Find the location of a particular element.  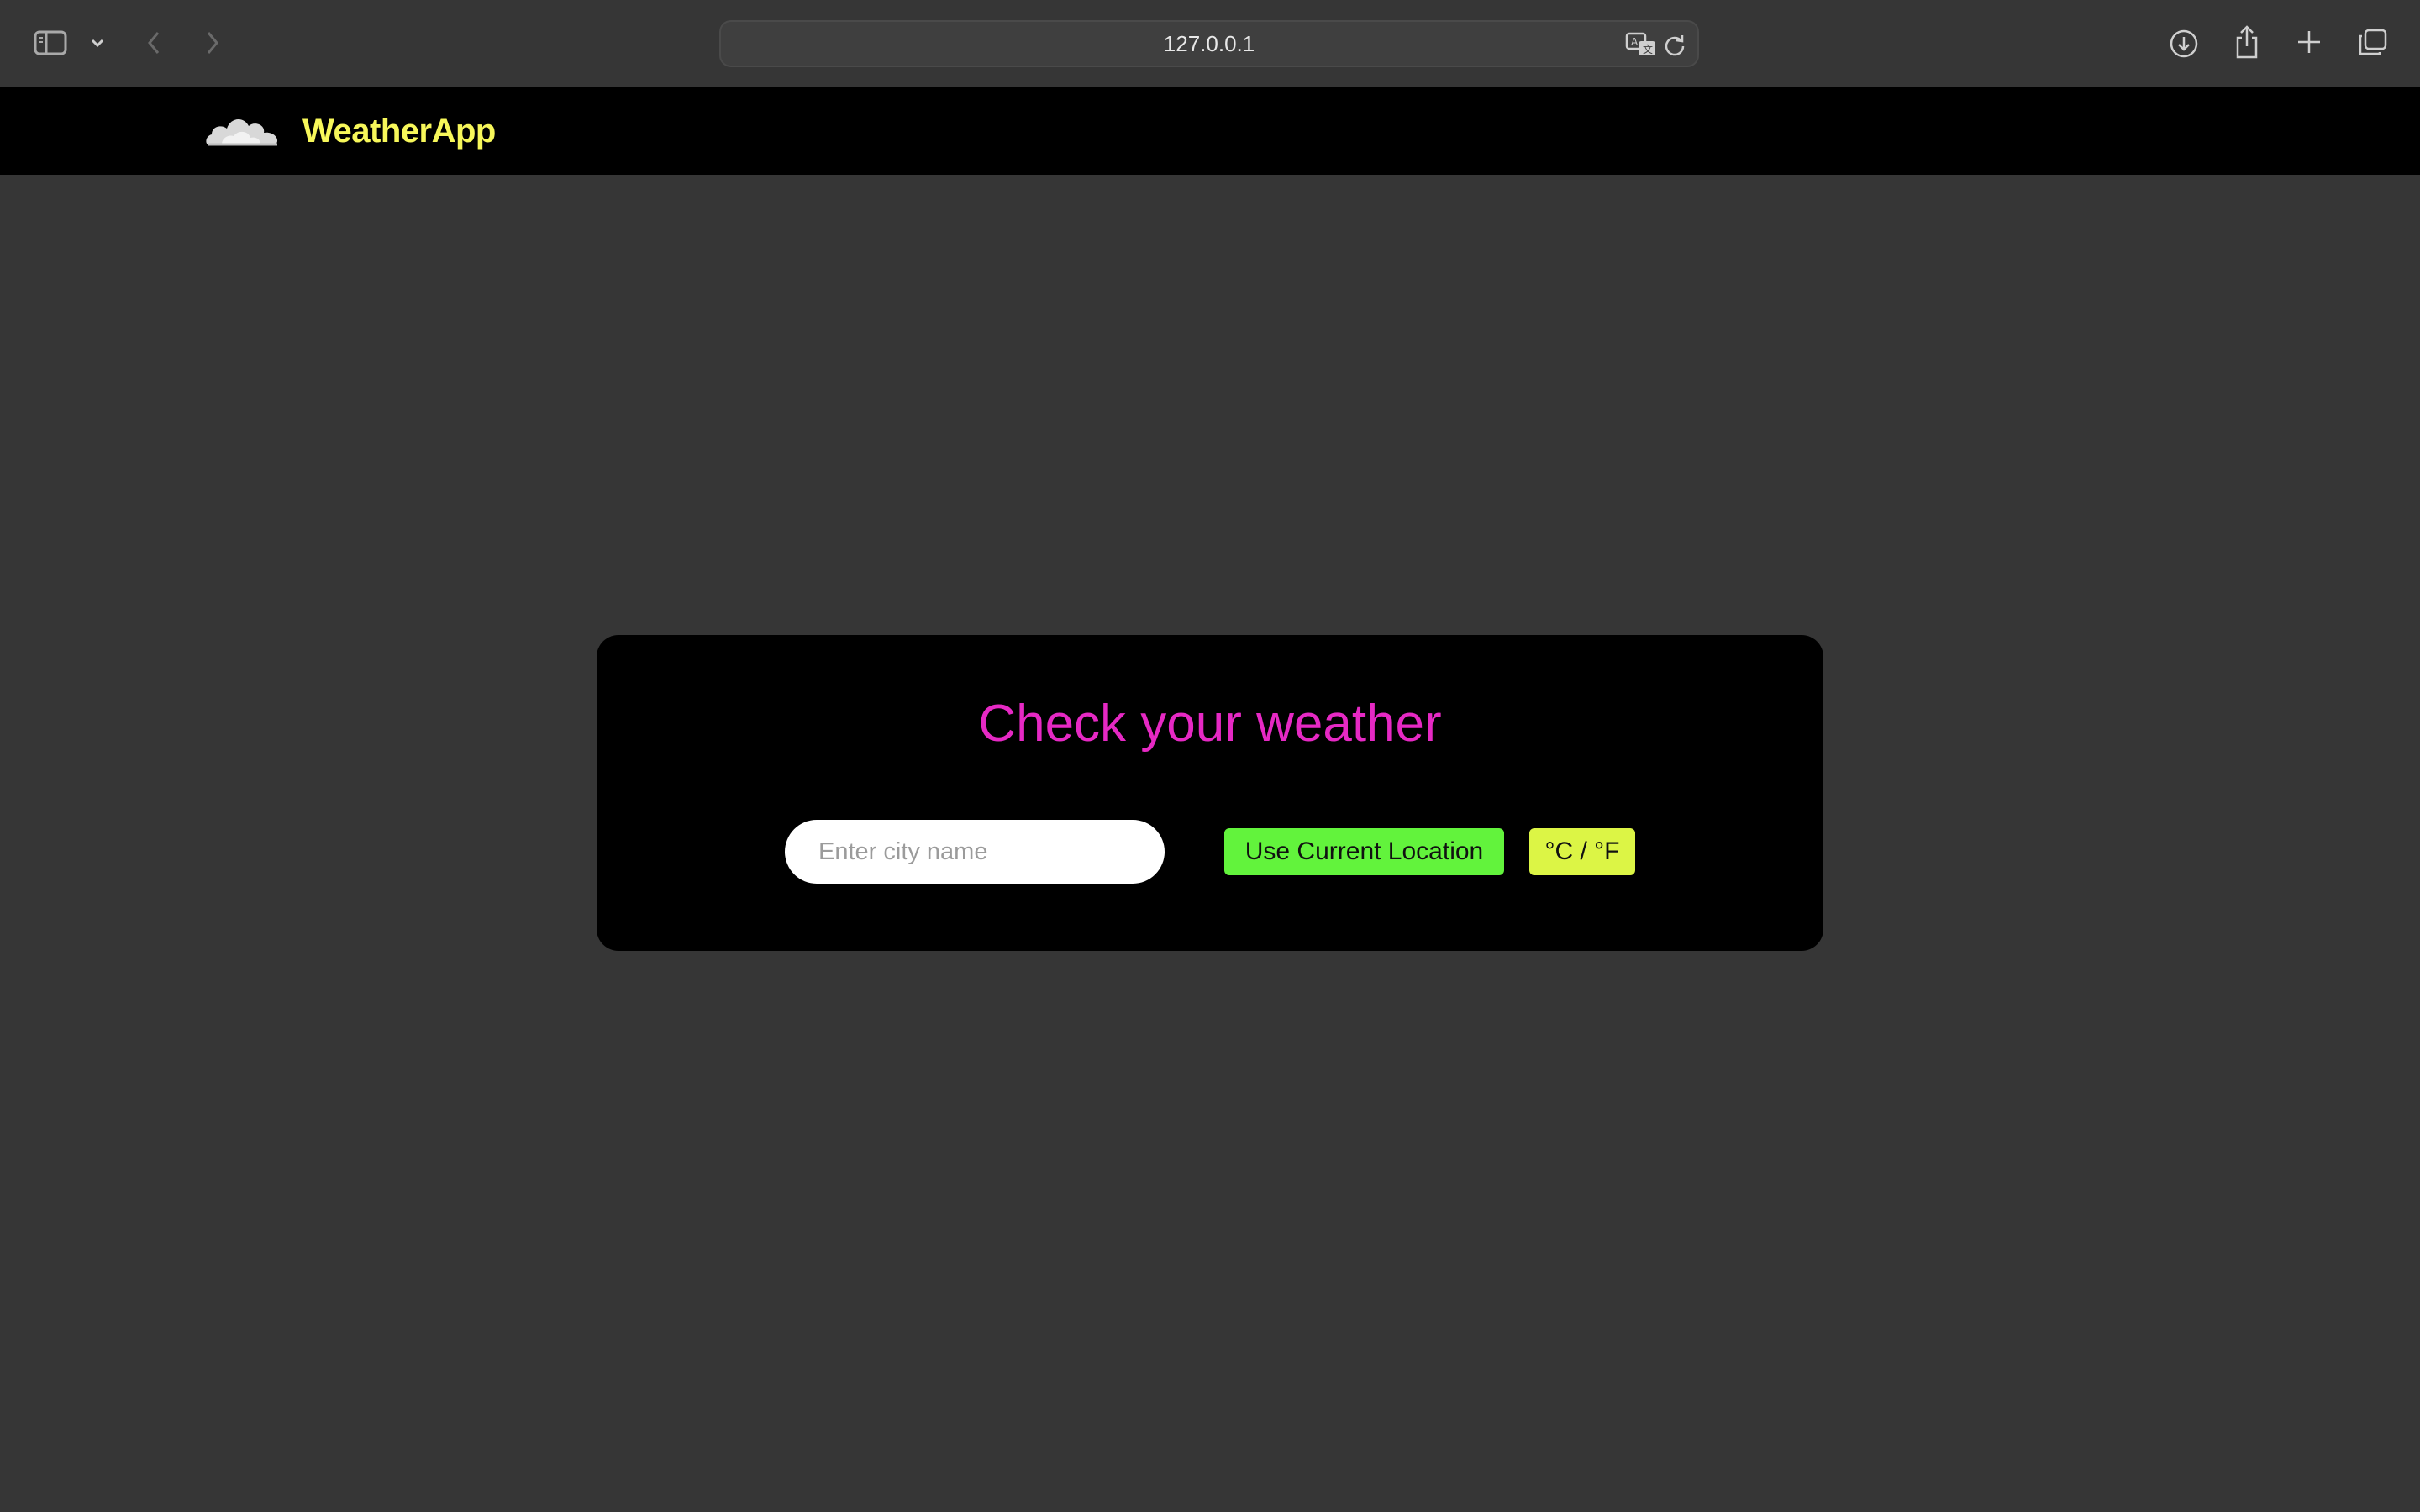

cloud-icon is located at coordinates (243, 128).